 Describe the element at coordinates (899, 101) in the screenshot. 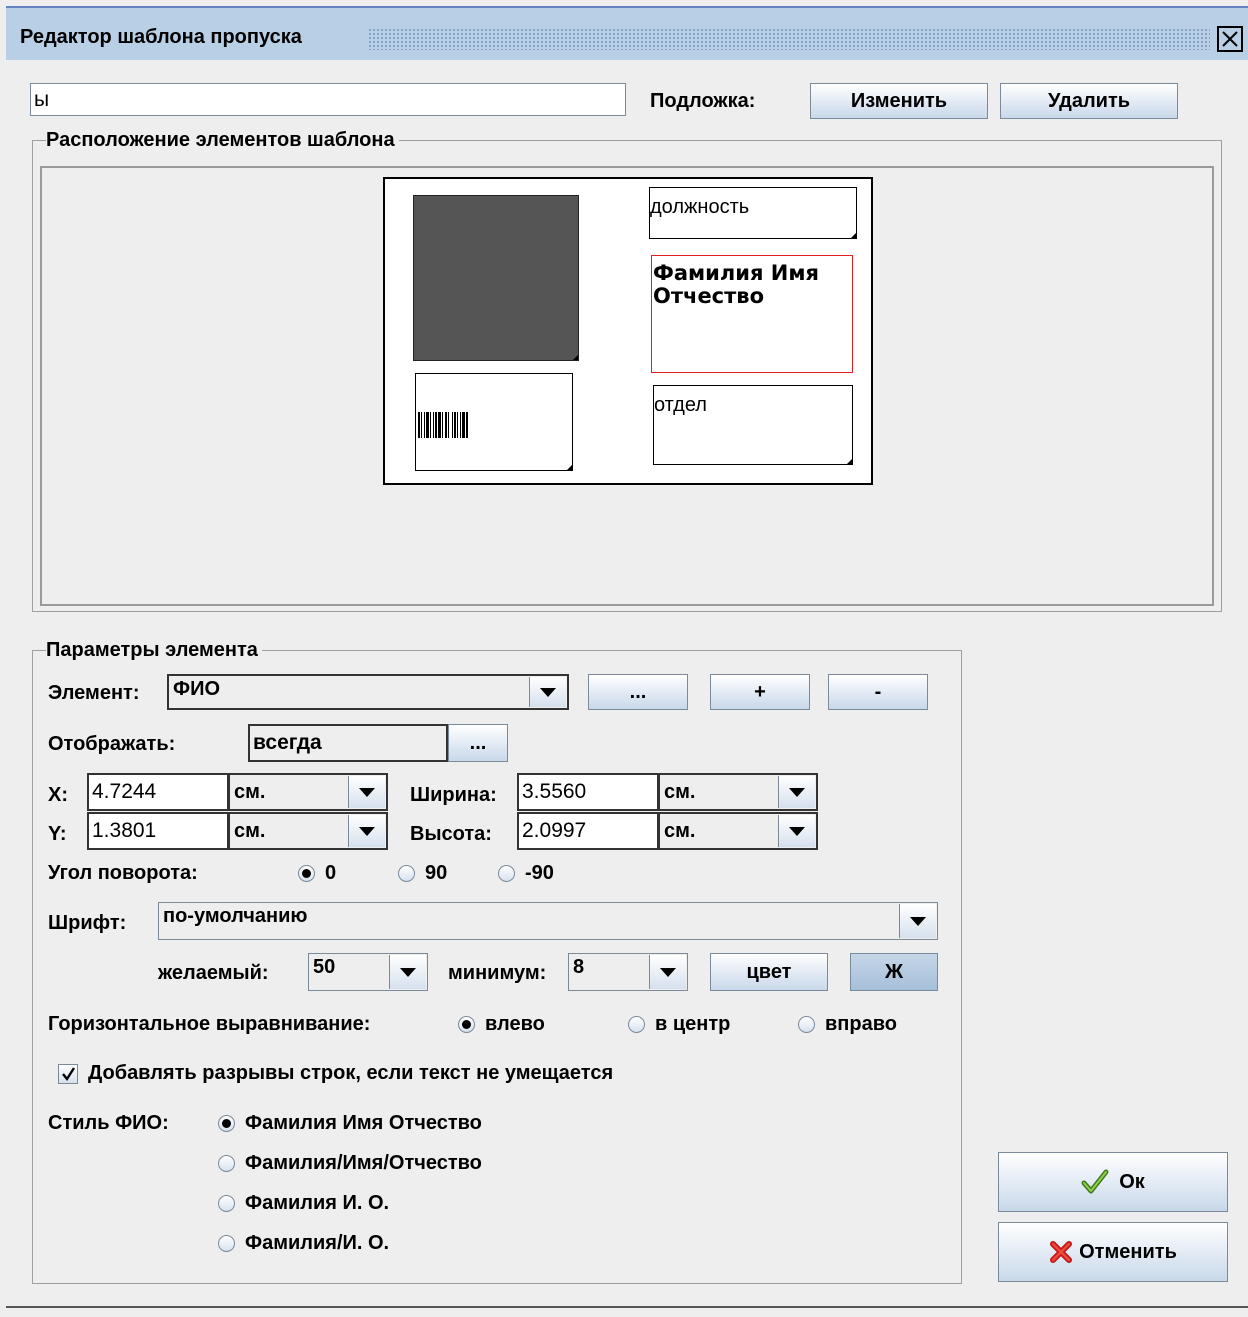

I see `change-background-button: Изменить` at that location.